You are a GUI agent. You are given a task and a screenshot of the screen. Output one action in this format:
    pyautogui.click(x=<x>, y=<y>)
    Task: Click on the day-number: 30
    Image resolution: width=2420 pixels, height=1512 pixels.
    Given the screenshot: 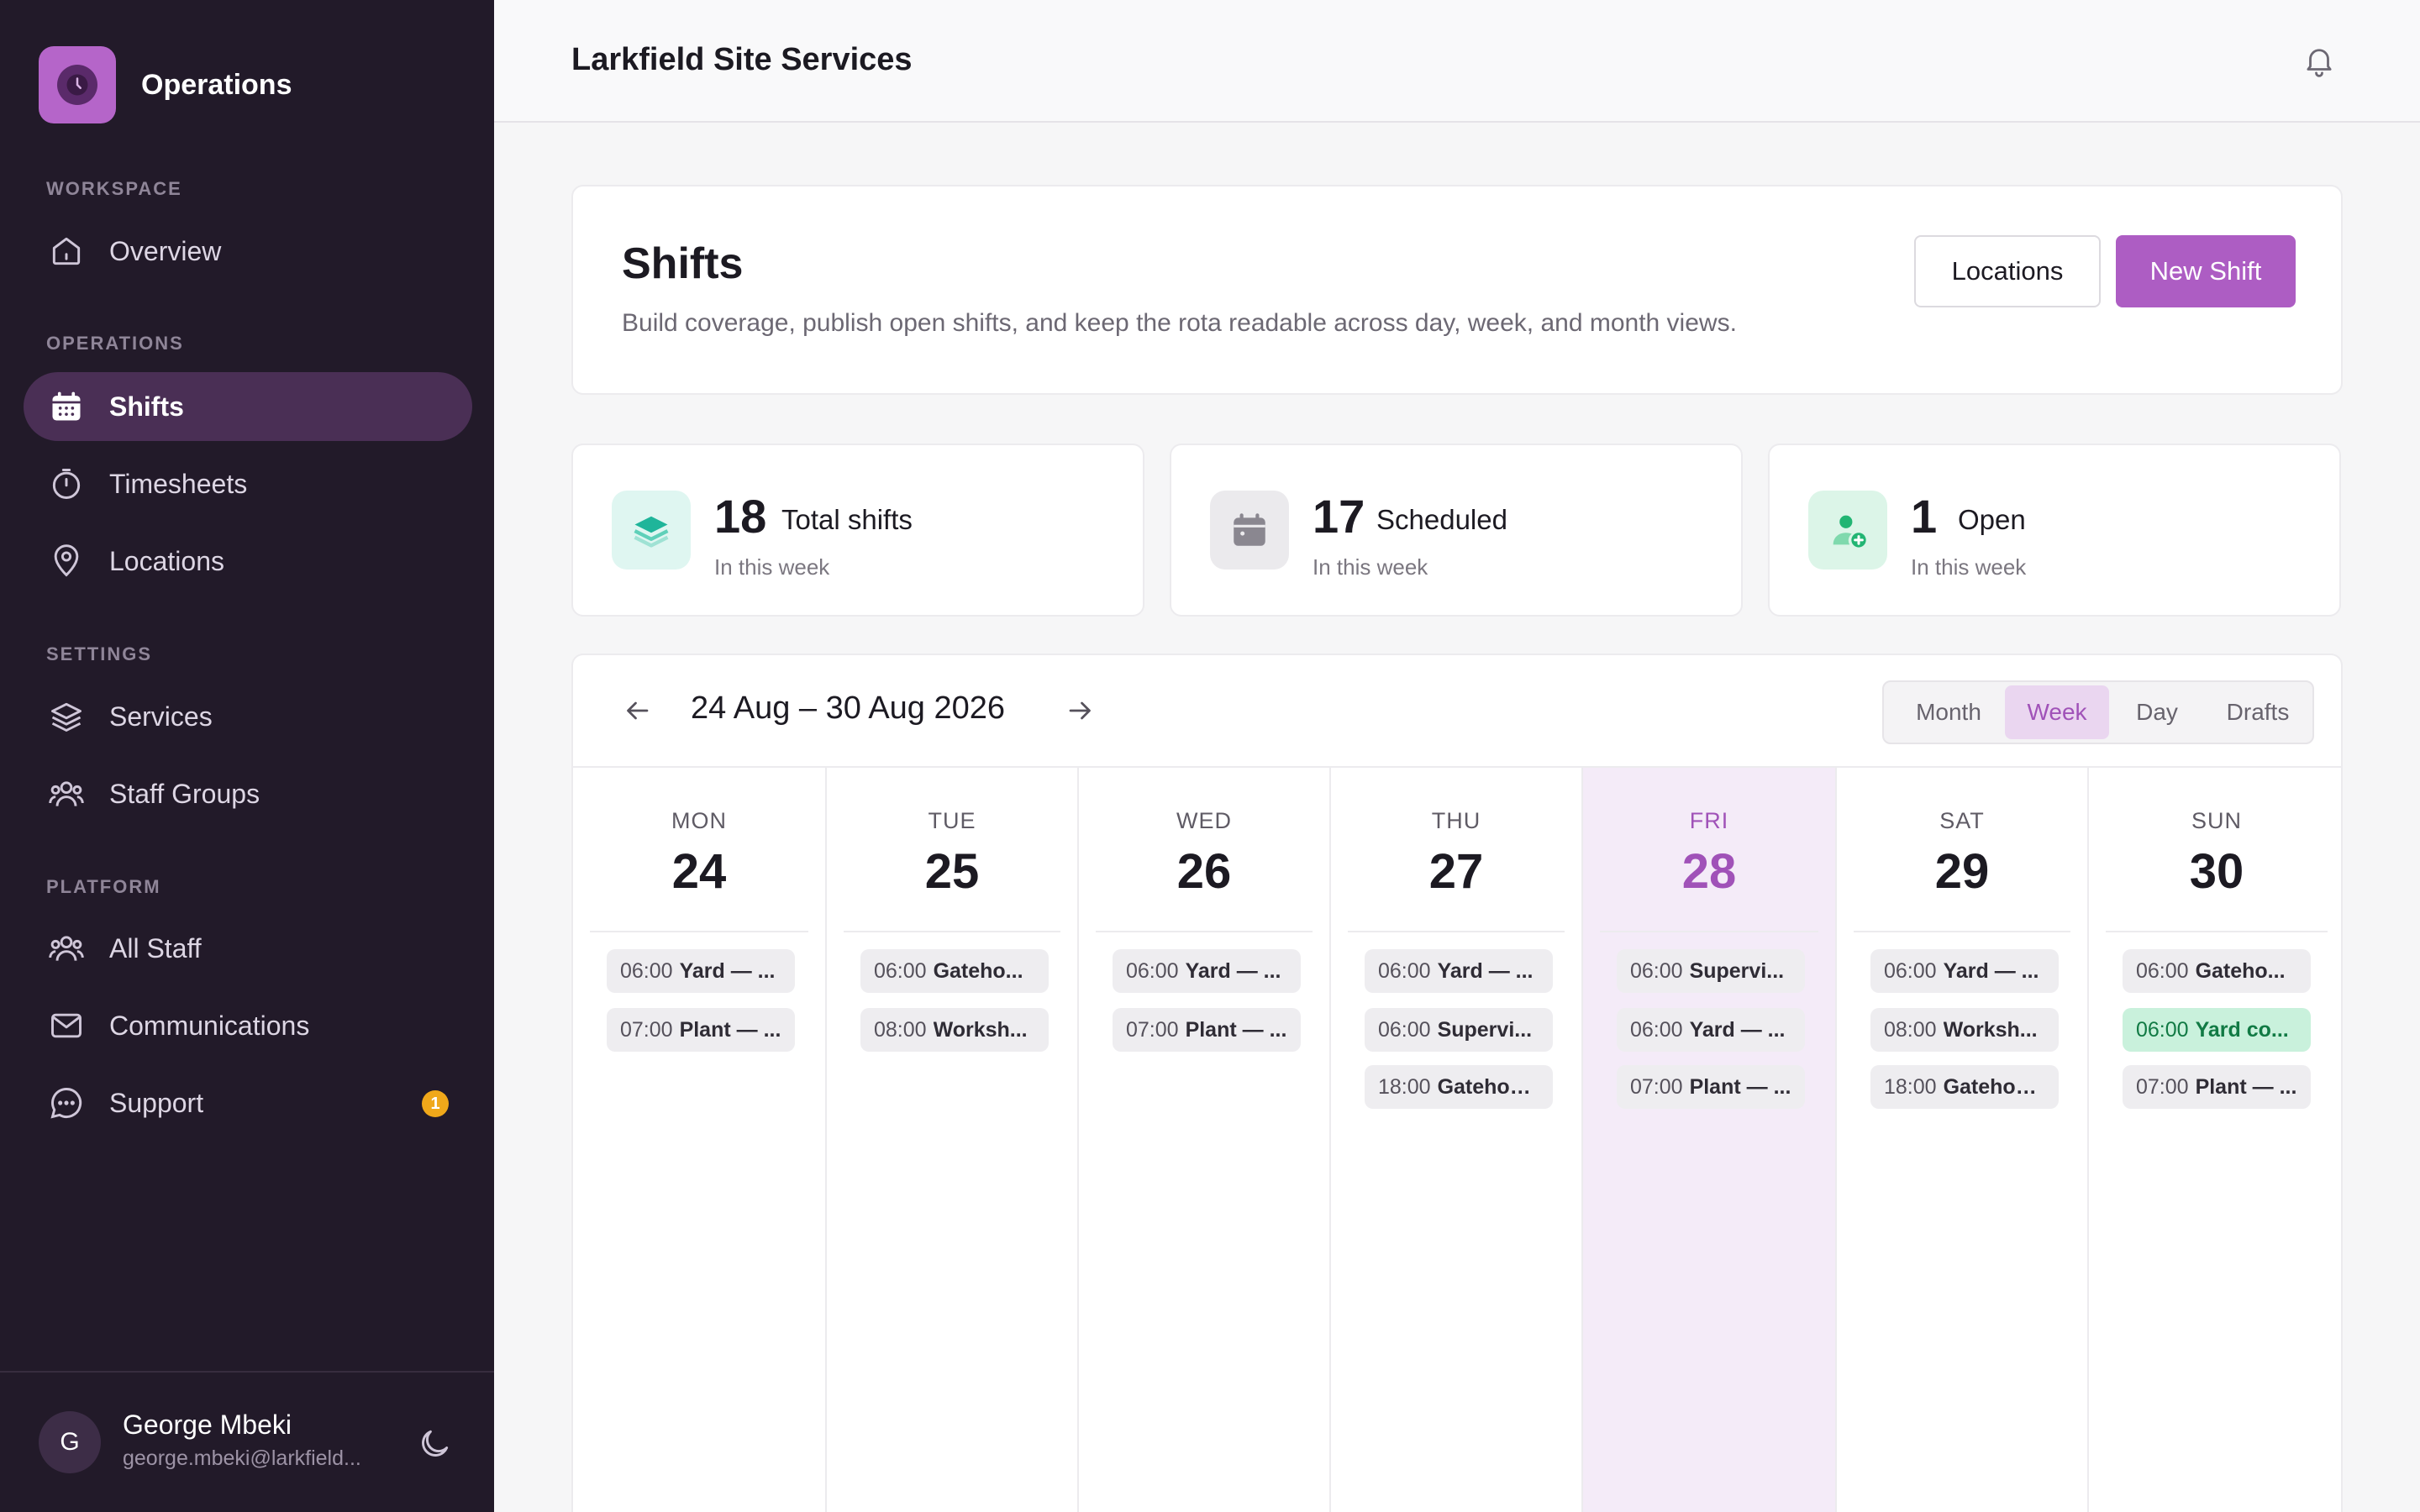 What is the action you would take?
    pyautogui.click(x=2216, y=871)
    